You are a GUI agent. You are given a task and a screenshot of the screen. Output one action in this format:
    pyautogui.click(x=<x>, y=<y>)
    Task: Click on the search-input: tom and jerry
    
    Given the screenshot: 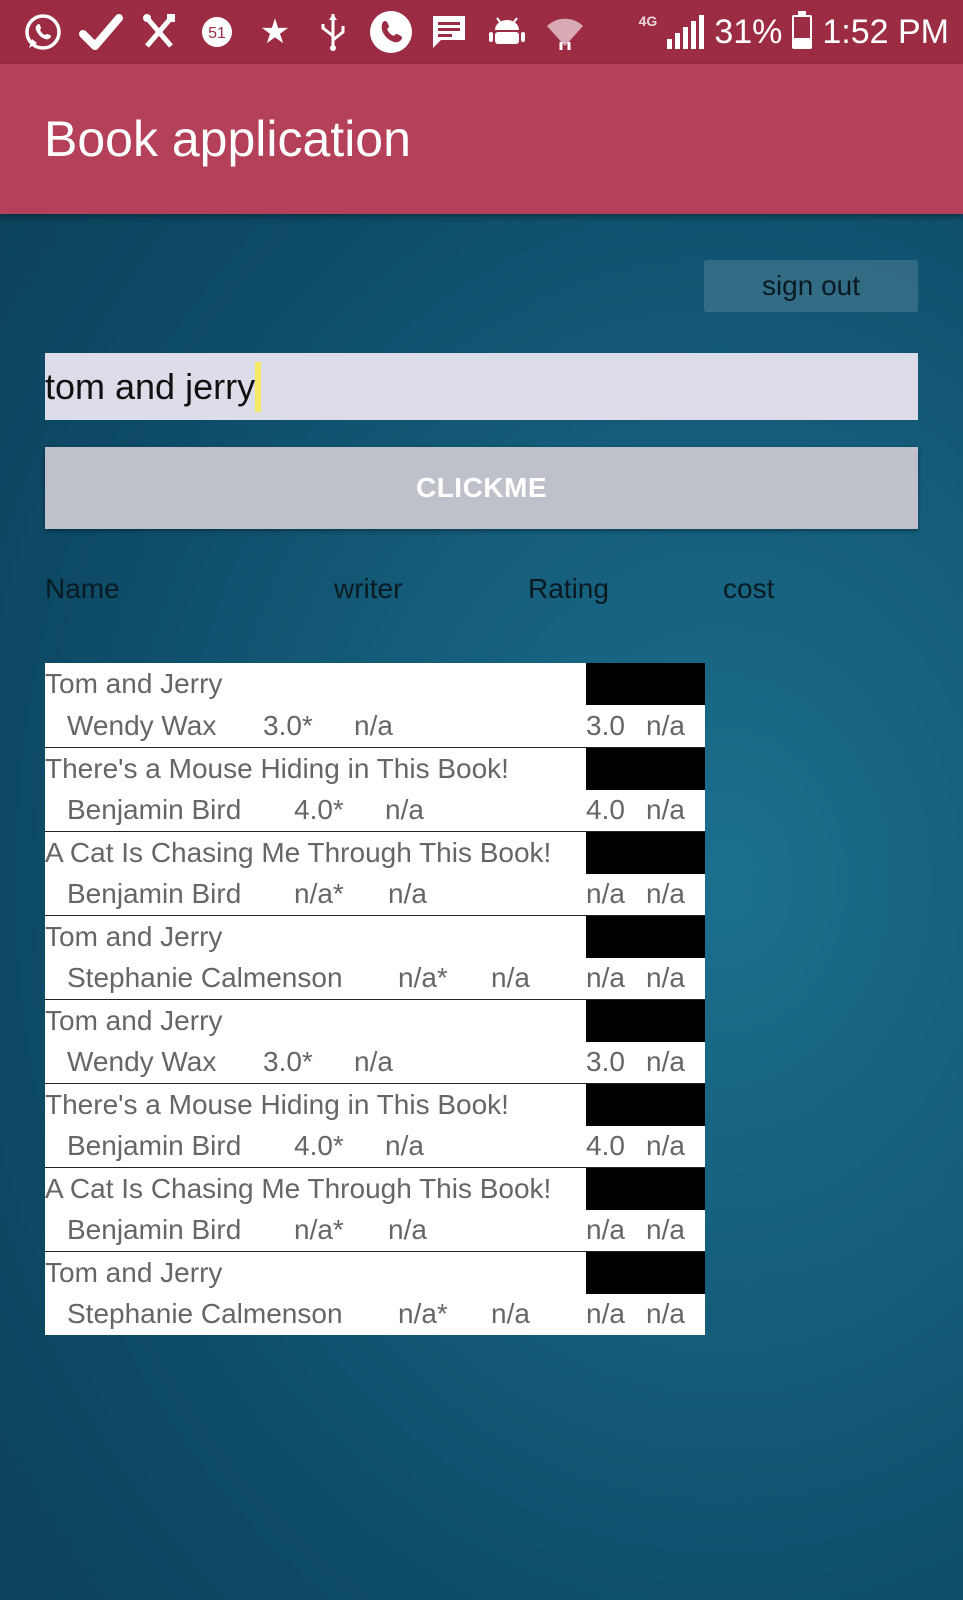 What is the action you would take?
    pyautogui.click(x=481, y=386)
    